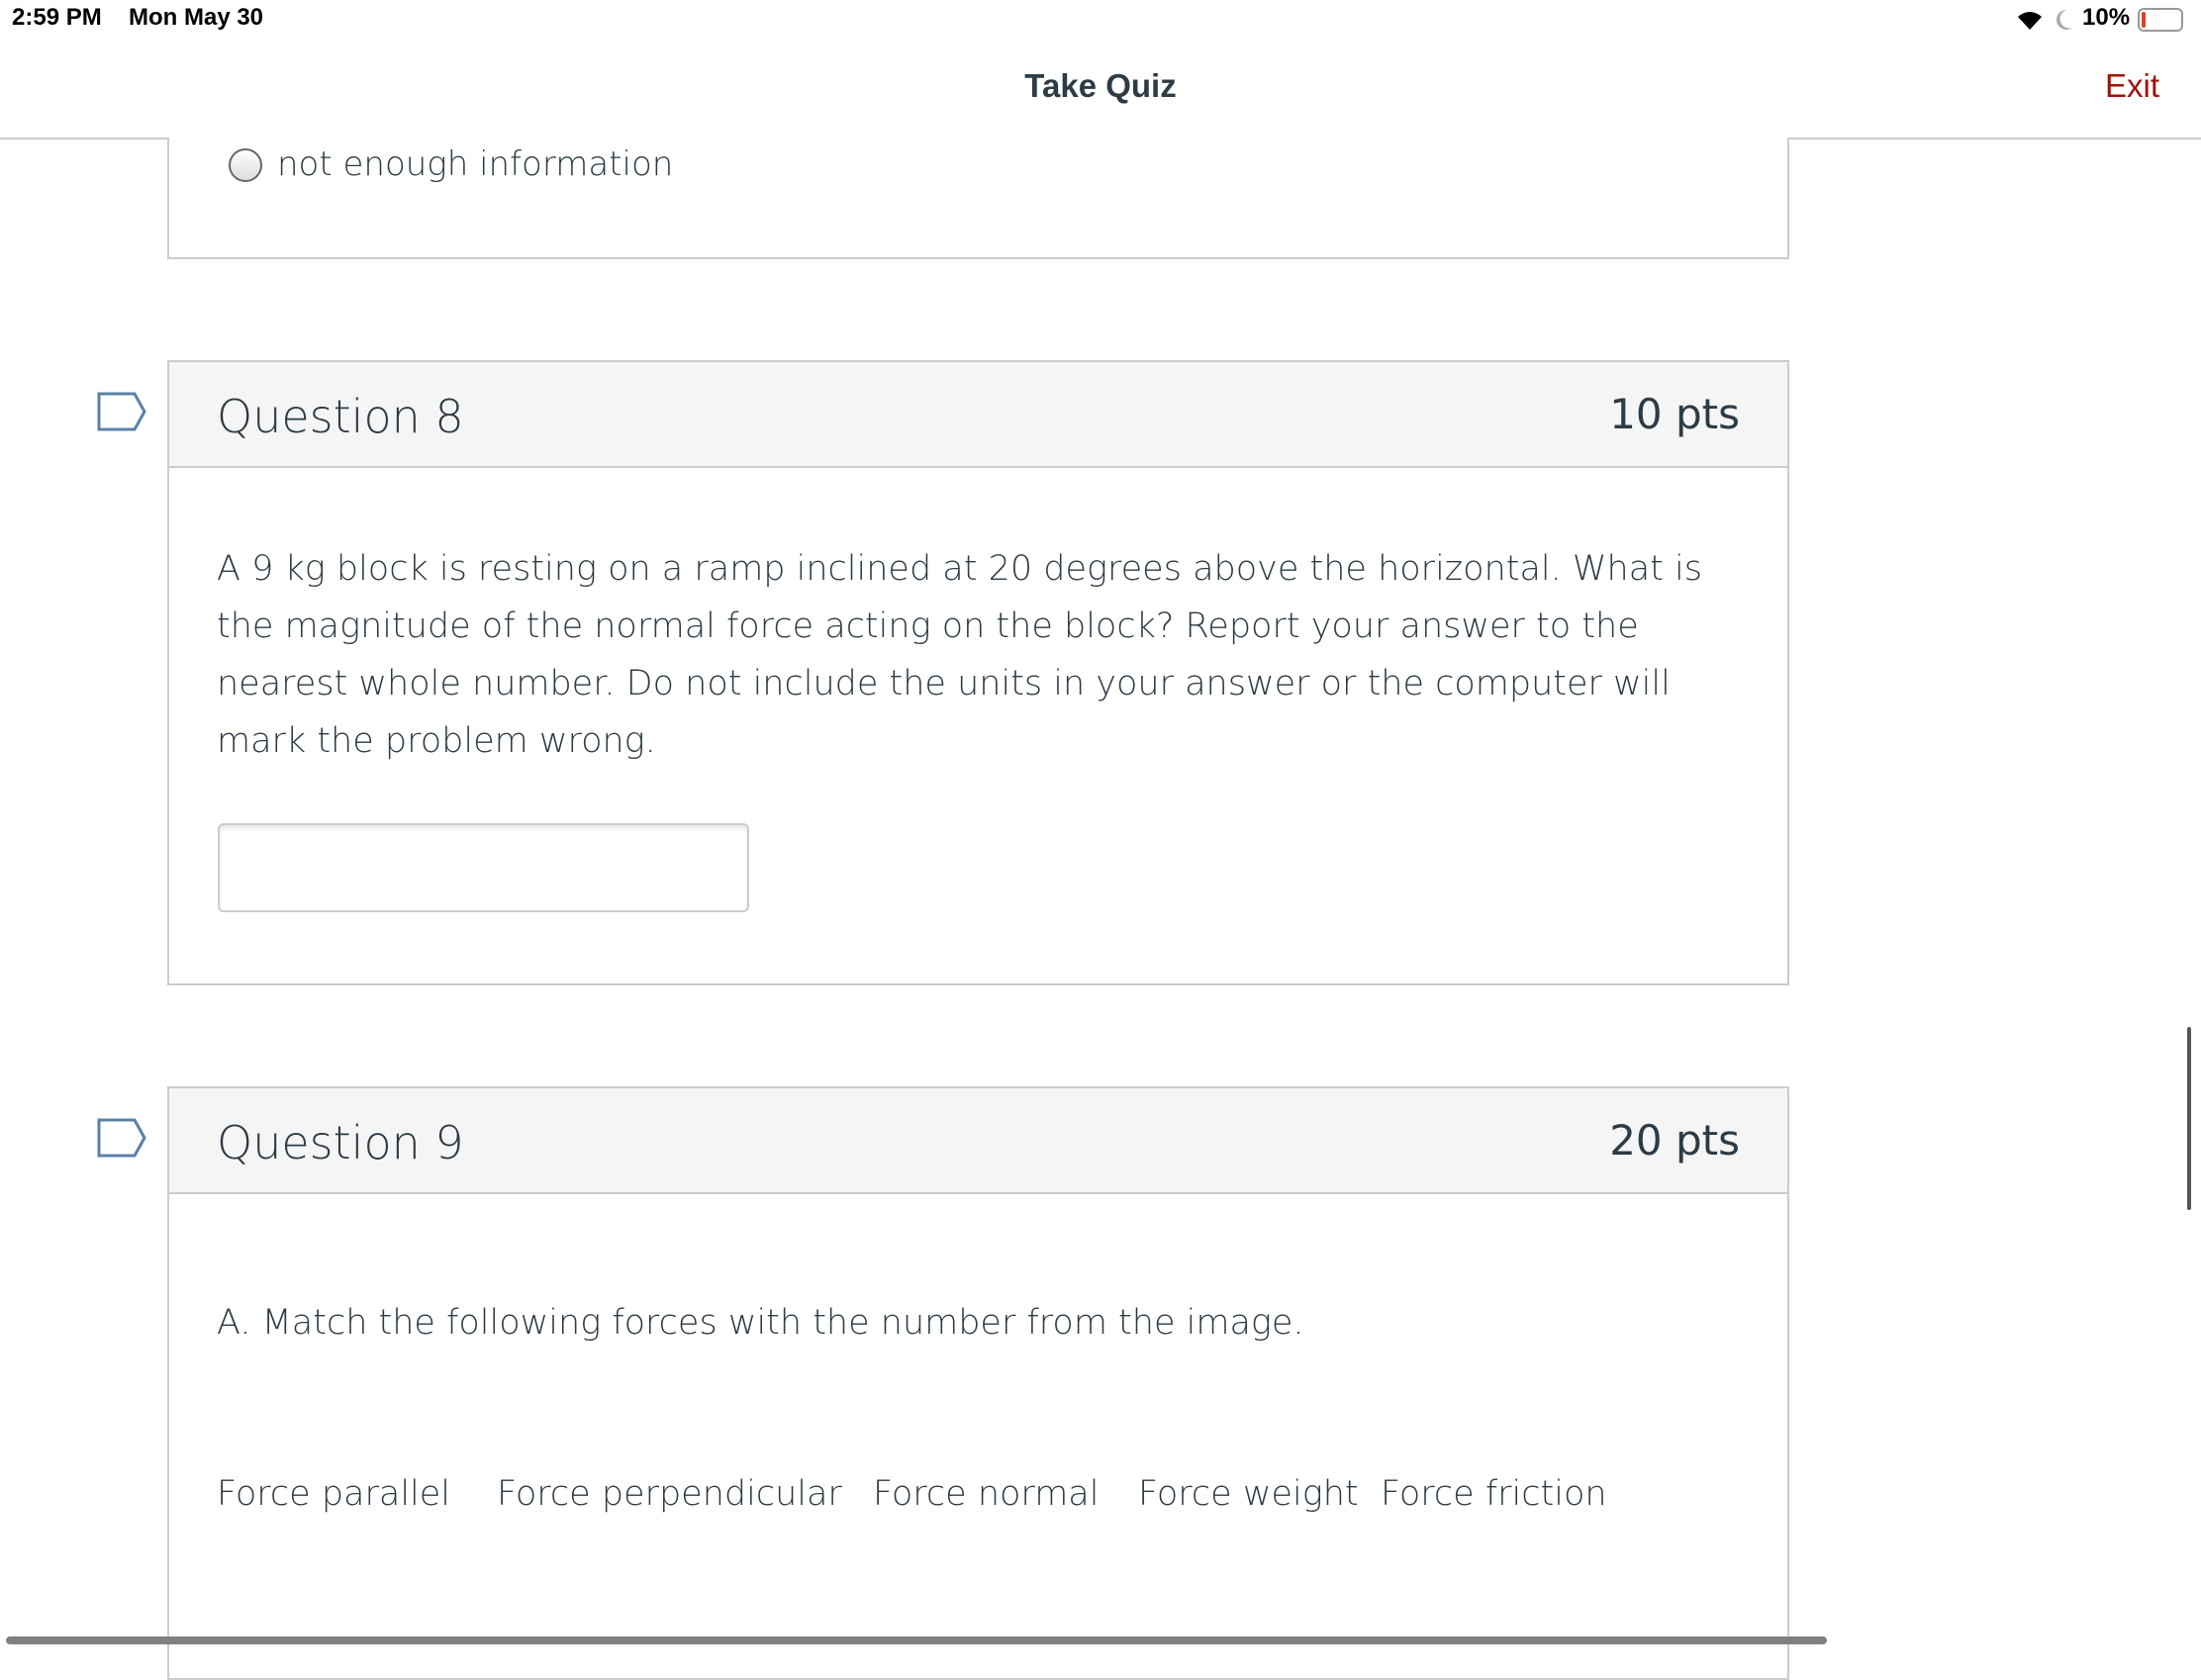 The height and width of the screenshot is (1680, 2201). I want to click on force-label: Force normal, so click(987, 1494).